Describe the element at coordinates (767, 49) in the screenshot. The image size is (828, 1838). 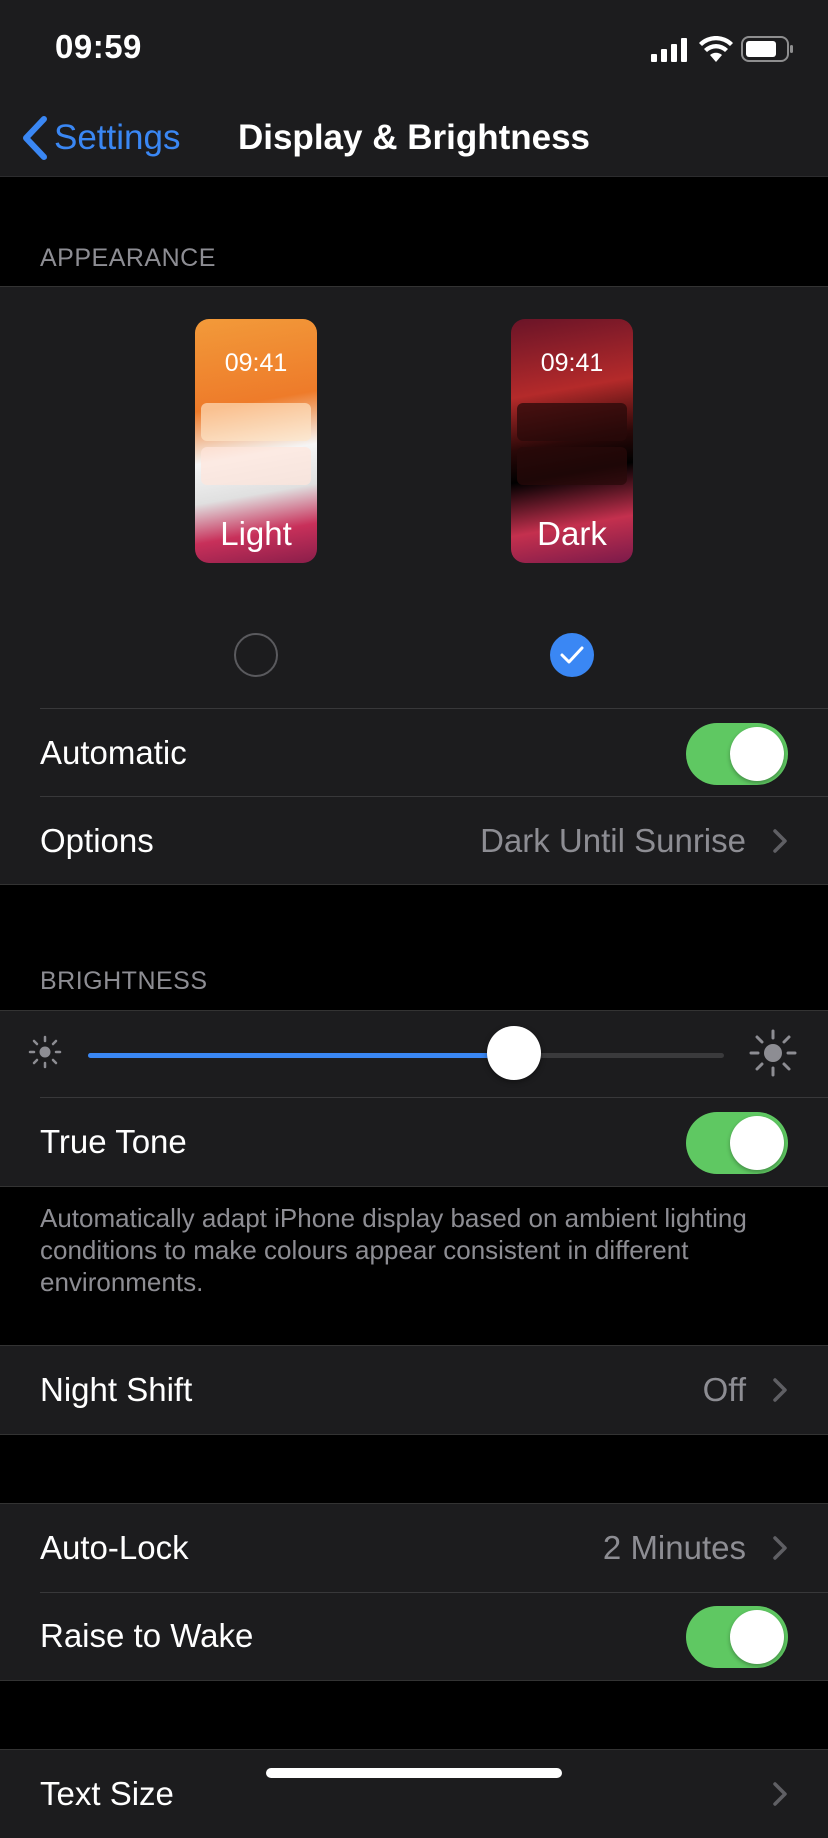
I see `battery-icon` at that location.